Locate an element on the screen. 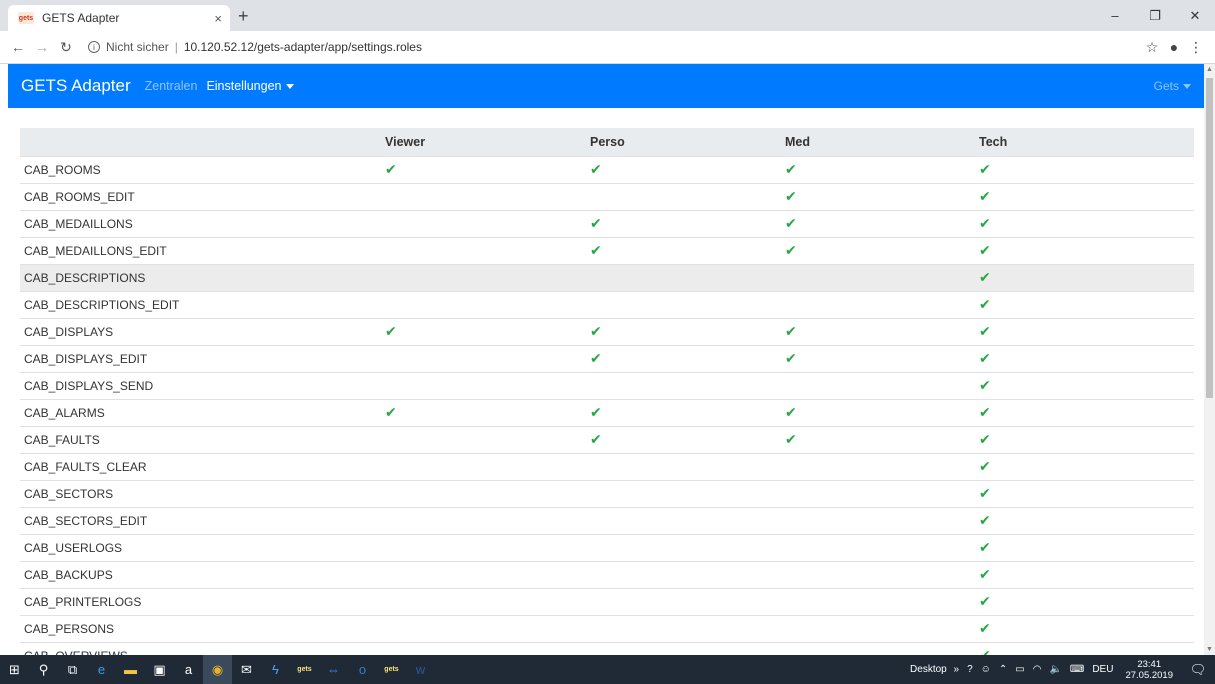 This screenshot has height=684, width=1215. scroll-thumb is located at coordinates (1209, 238).